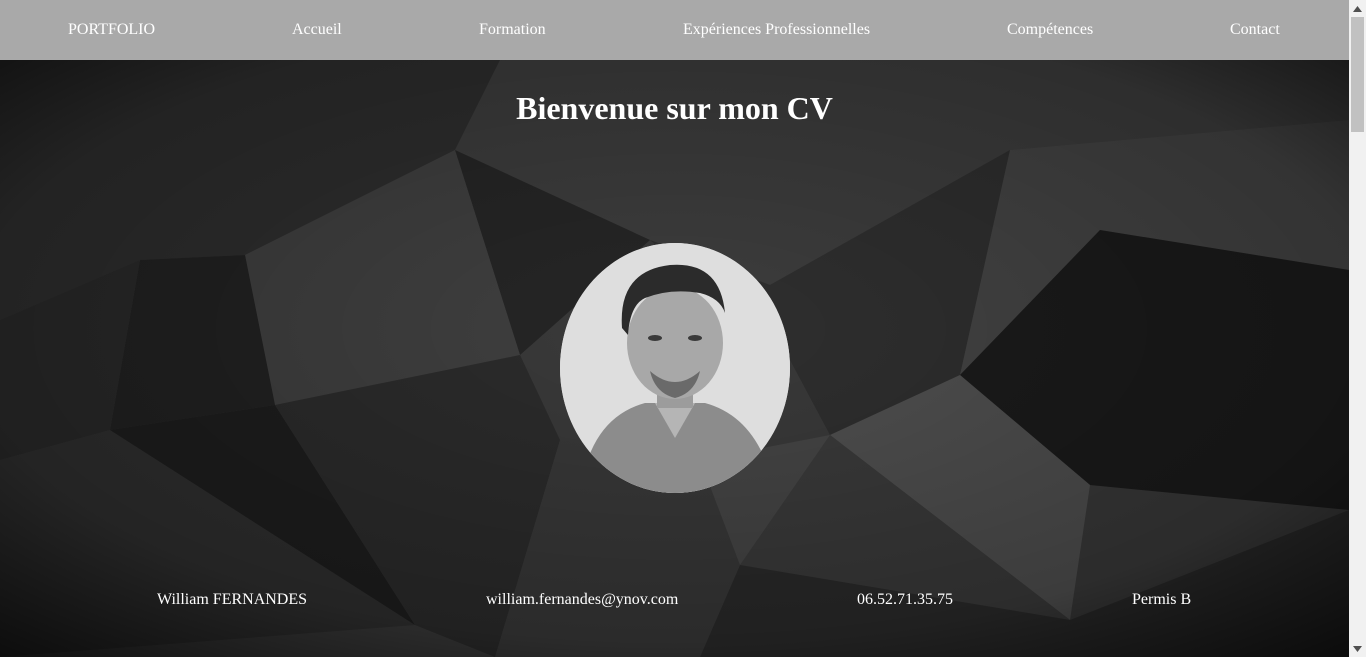  What do you see at coordinates (232, 599) in the screenshot?
I see `contact-name: William FERNANDES` at bounding box center [232, 599].